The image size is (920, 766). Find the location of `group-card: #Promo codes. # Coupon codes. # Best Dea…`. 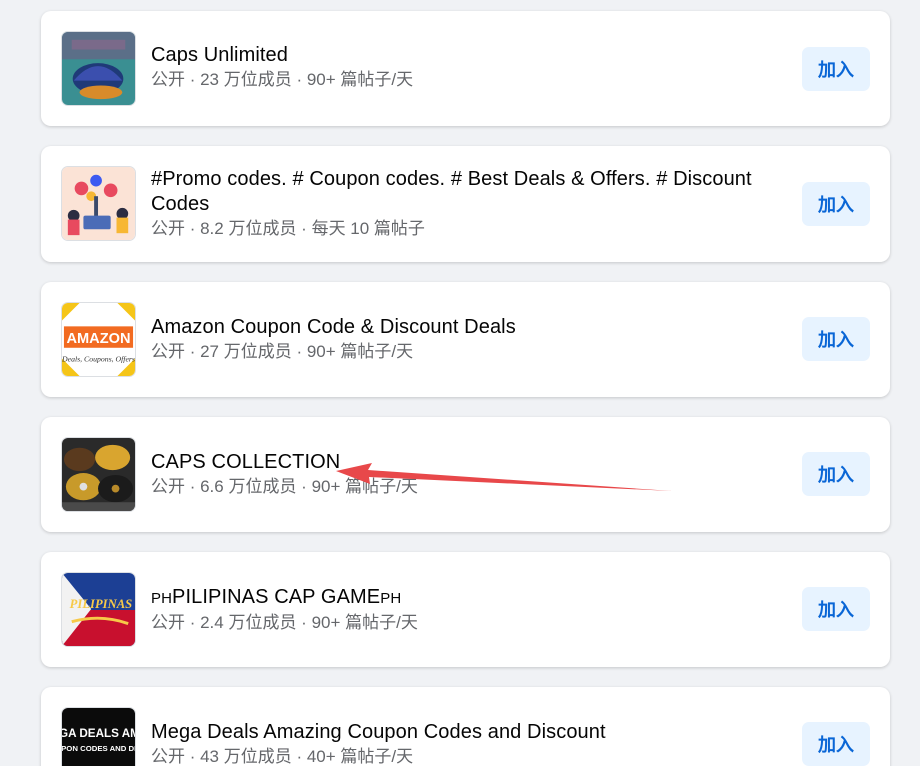

group-card: #Promo codes. # Coupon codes. # Best Dea… is located at coordinates (465, 204).